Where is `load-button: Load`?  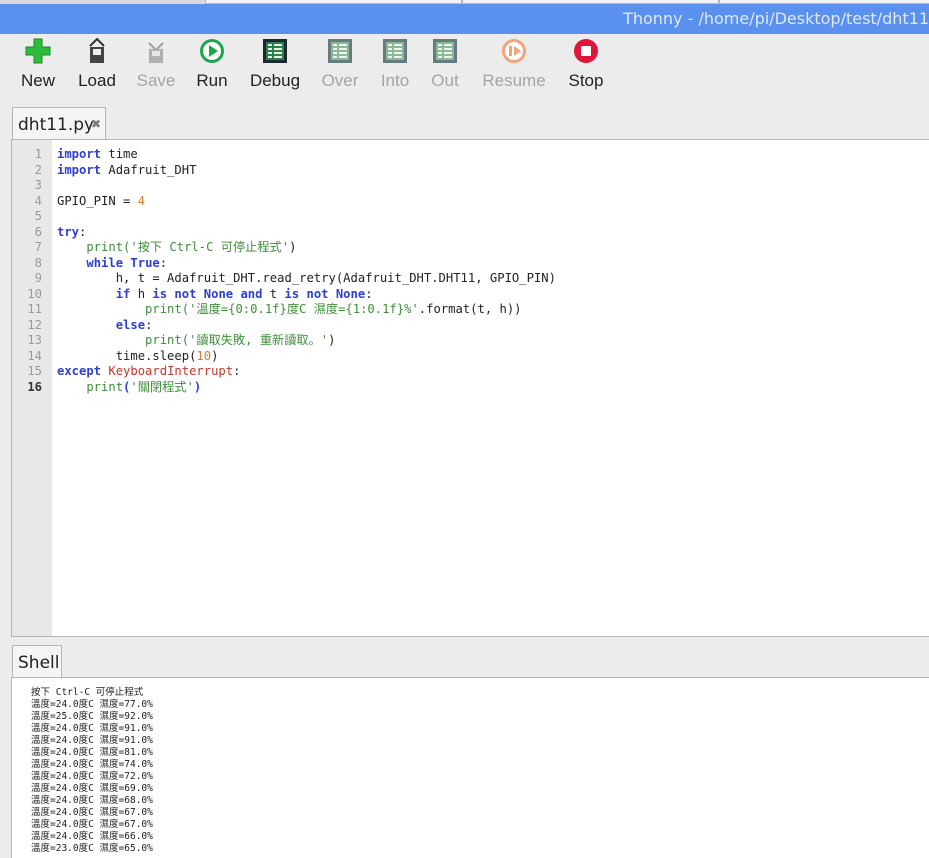 load-button: Load is located at coordinates (97, 64).